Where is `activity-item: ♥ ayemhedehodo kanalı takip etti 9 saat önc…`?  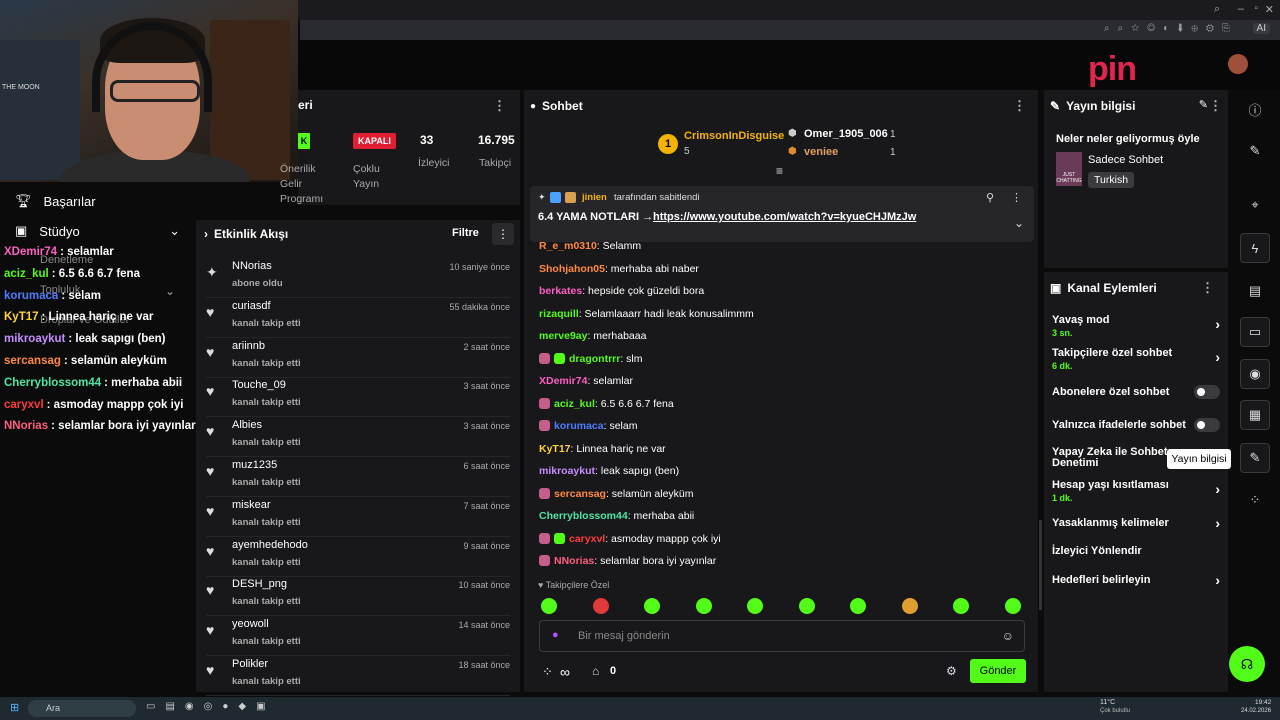
activity-item: ♥ ayemhedehodo kanalı takip etti 9 saat önc… is located at coordinates (358, 557).